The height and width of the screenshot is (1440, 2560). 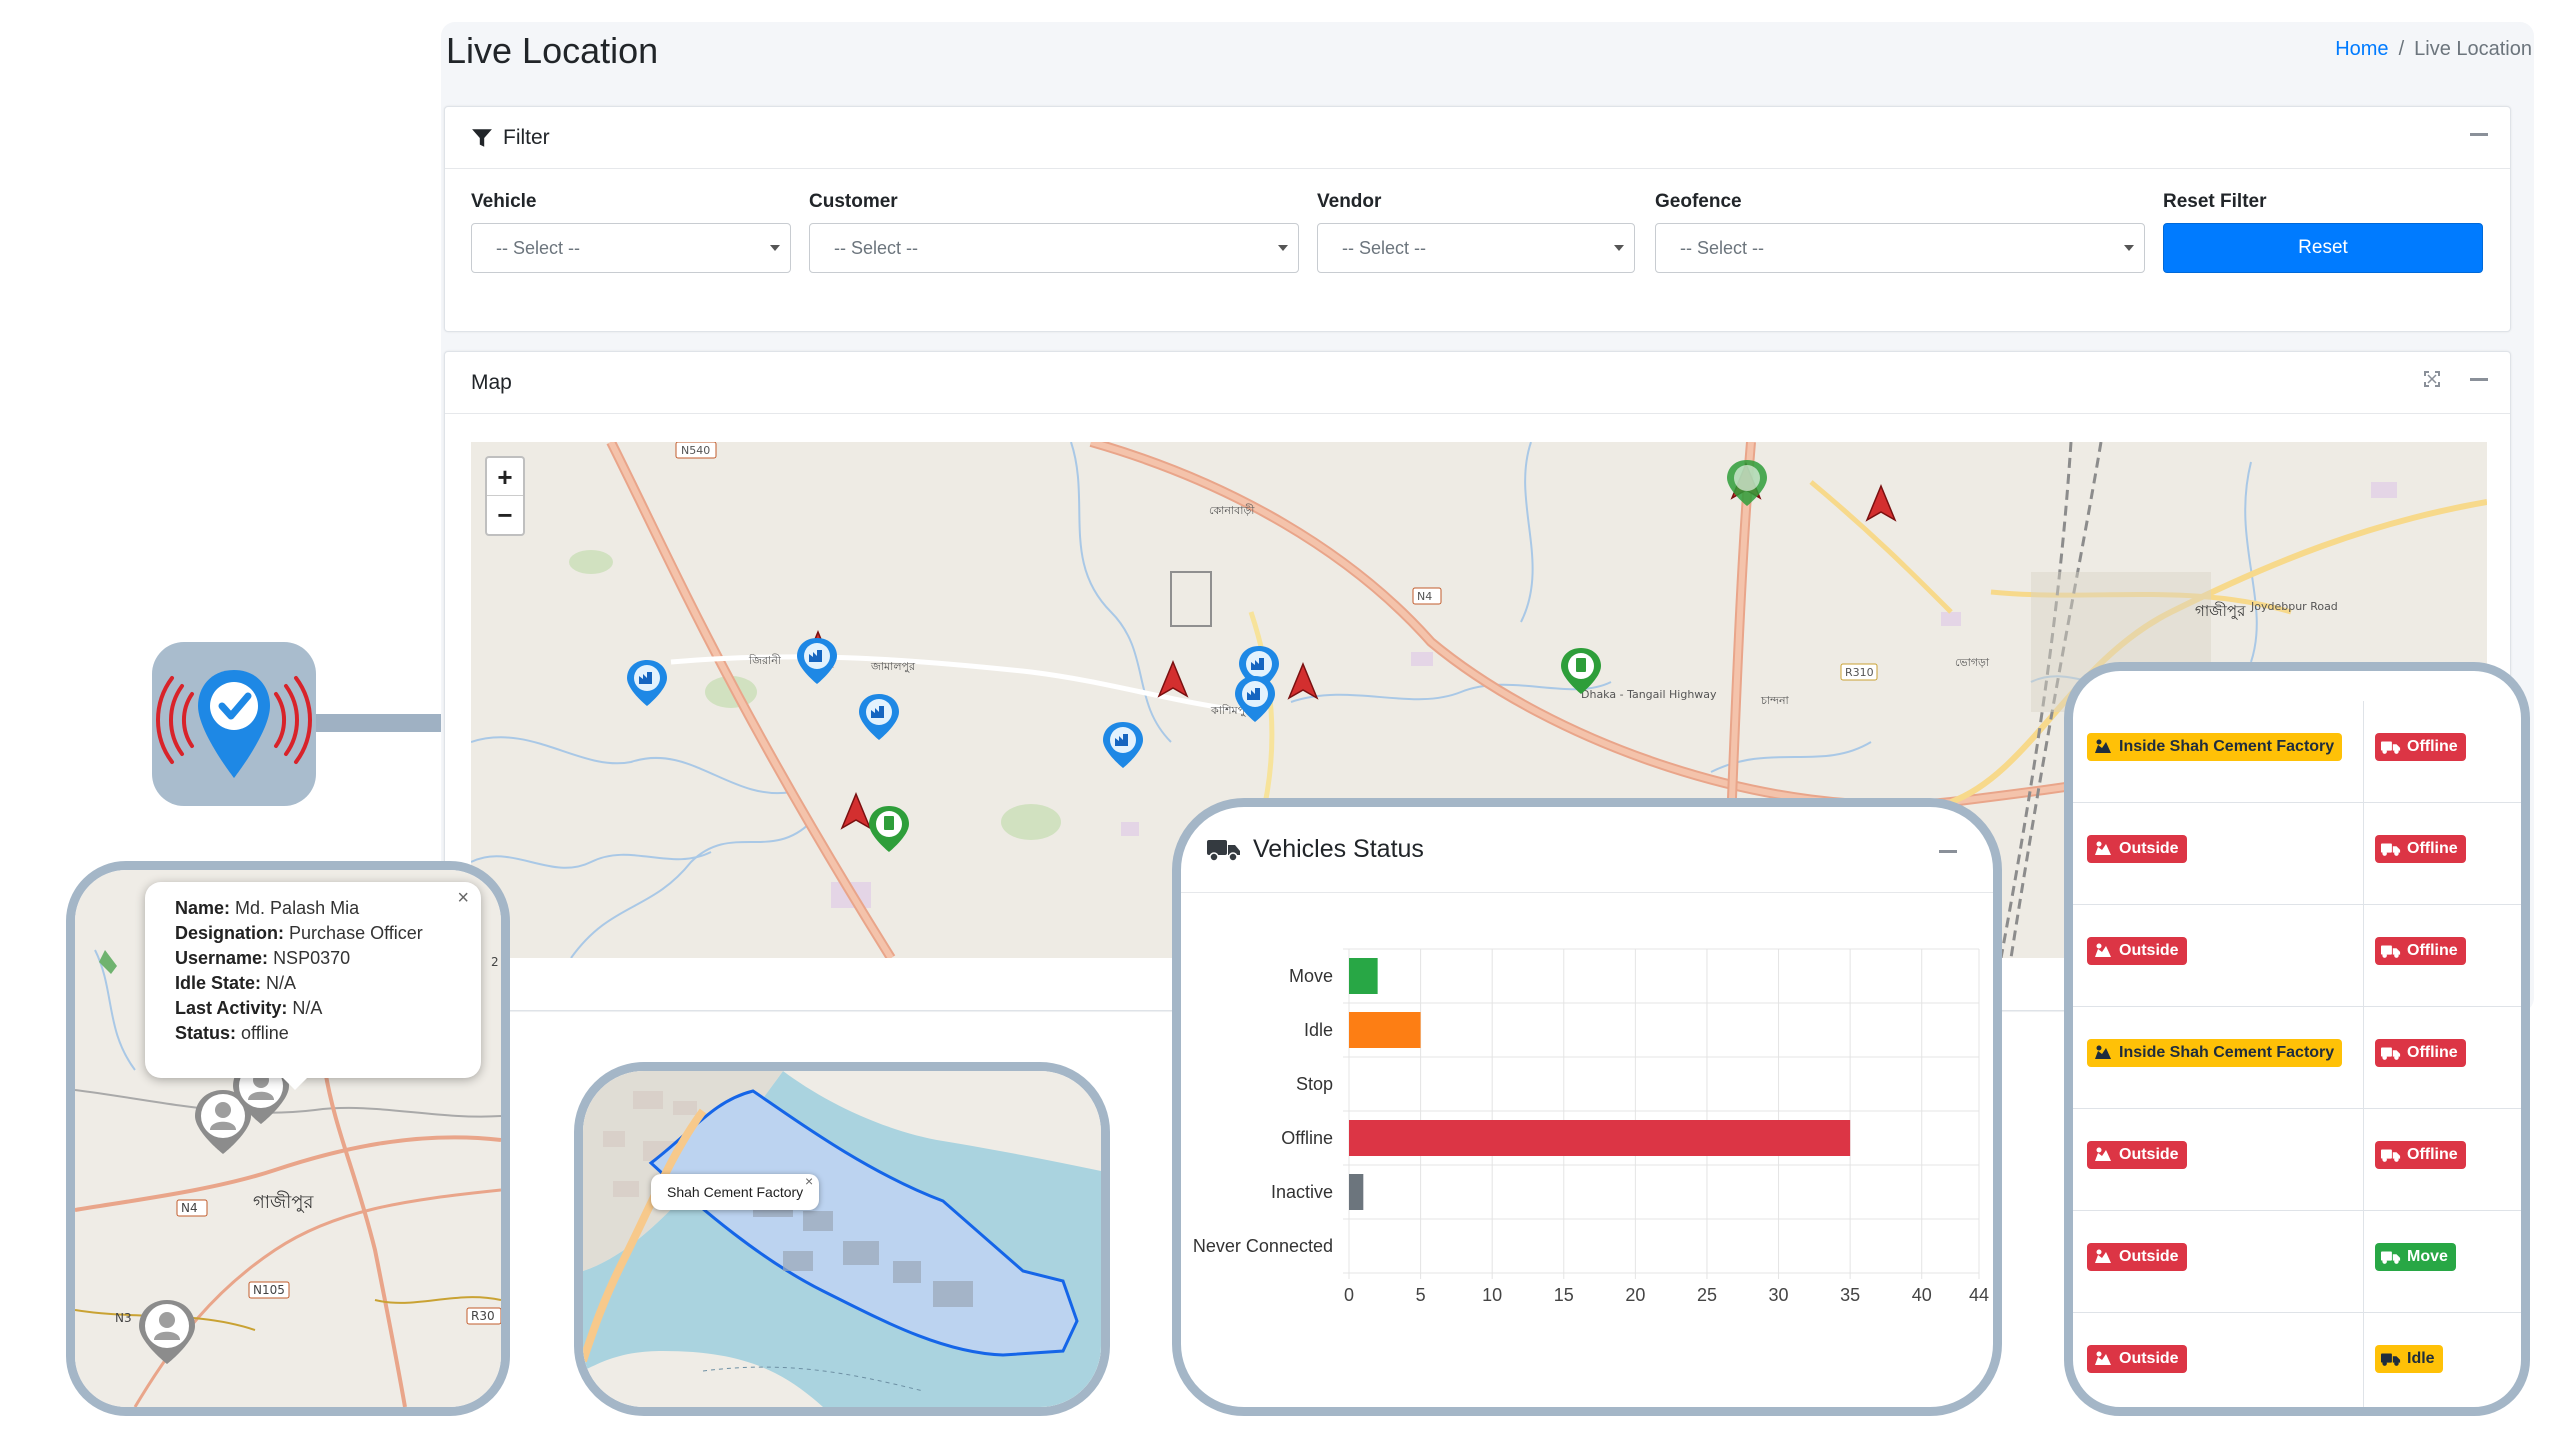 What do you see at coordinates (2215, 201) in the screenshot?
I see `reset-filter-label: Reset Filter` at bounding box center [2215, 201].